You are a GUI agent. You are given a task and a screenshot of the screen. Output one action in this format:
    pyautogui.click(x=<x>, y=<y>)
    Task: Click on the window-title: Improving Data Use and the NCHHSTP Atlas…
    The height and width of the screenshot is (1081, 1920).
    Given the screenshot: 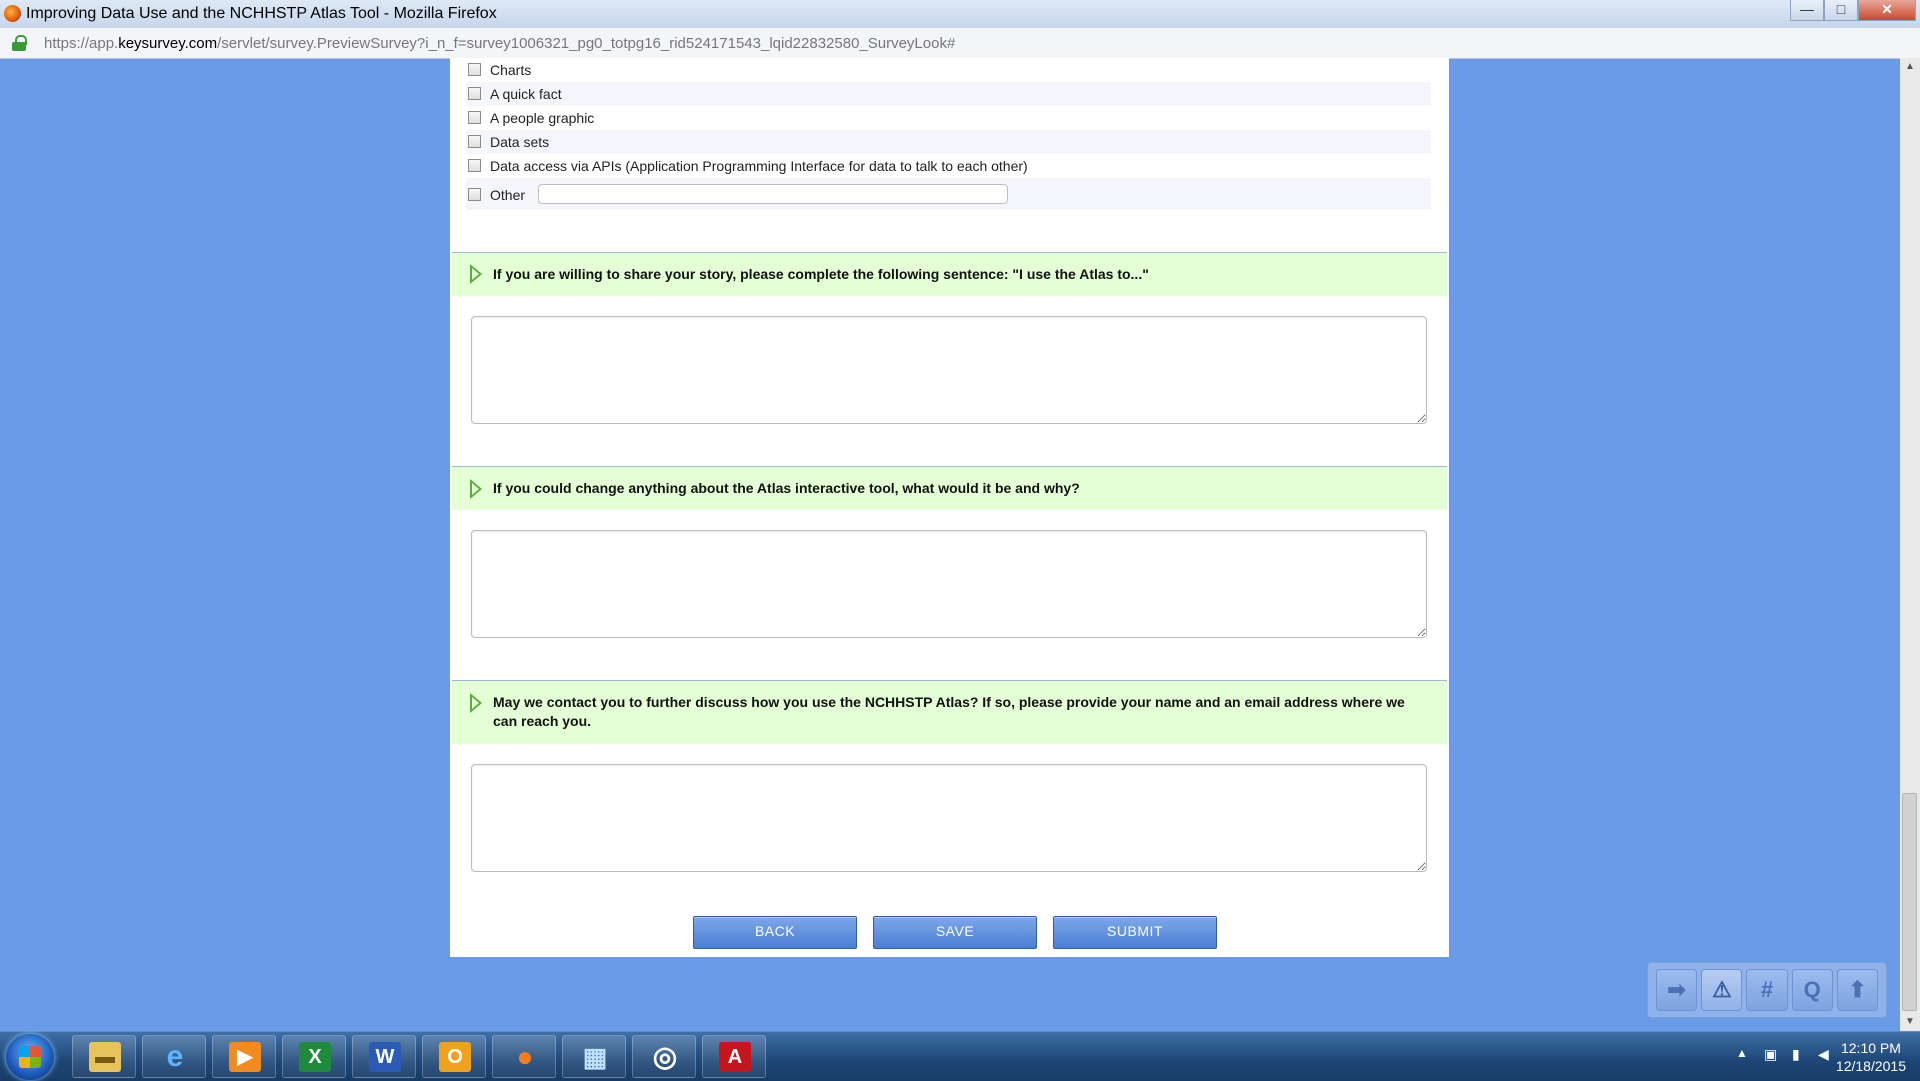 What is the action you would take?
    pyautogui.click(x=261, y=13)
    